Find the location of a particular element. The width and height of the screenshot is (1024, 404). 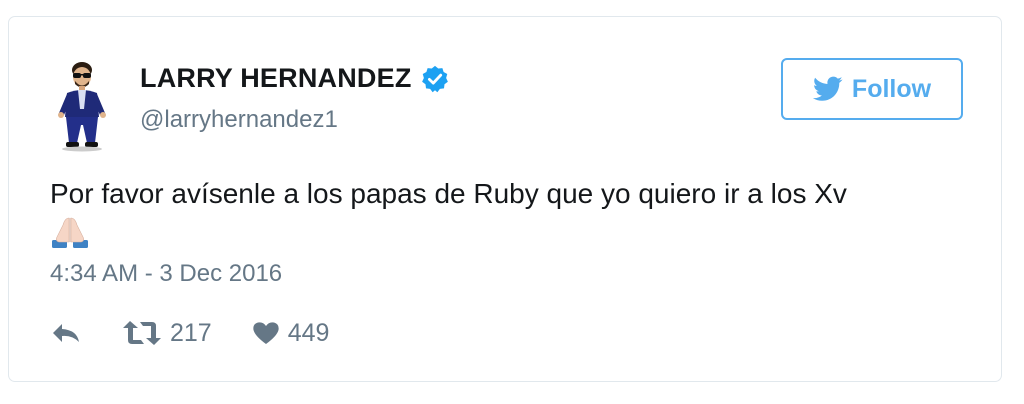

avatar-figure-icon is located at coordinates (82, 107).